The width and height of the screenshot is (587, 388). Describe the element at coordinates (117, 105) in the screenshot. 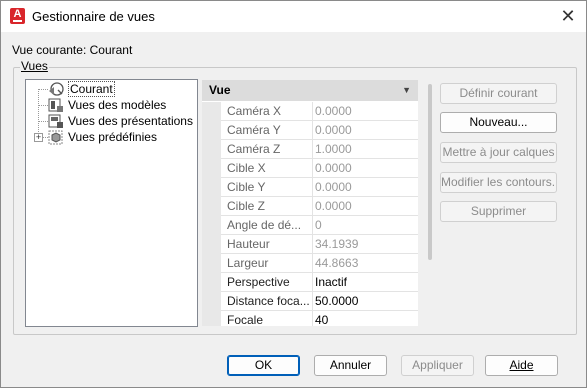

I see `tree-item-label: Vues des modèles` at that location.